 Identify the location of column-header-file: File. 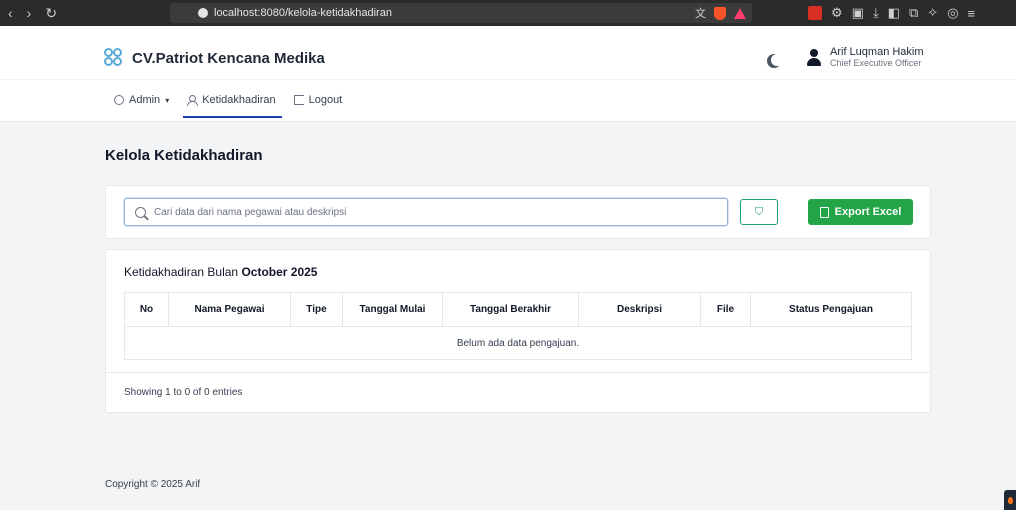
(725, 309).